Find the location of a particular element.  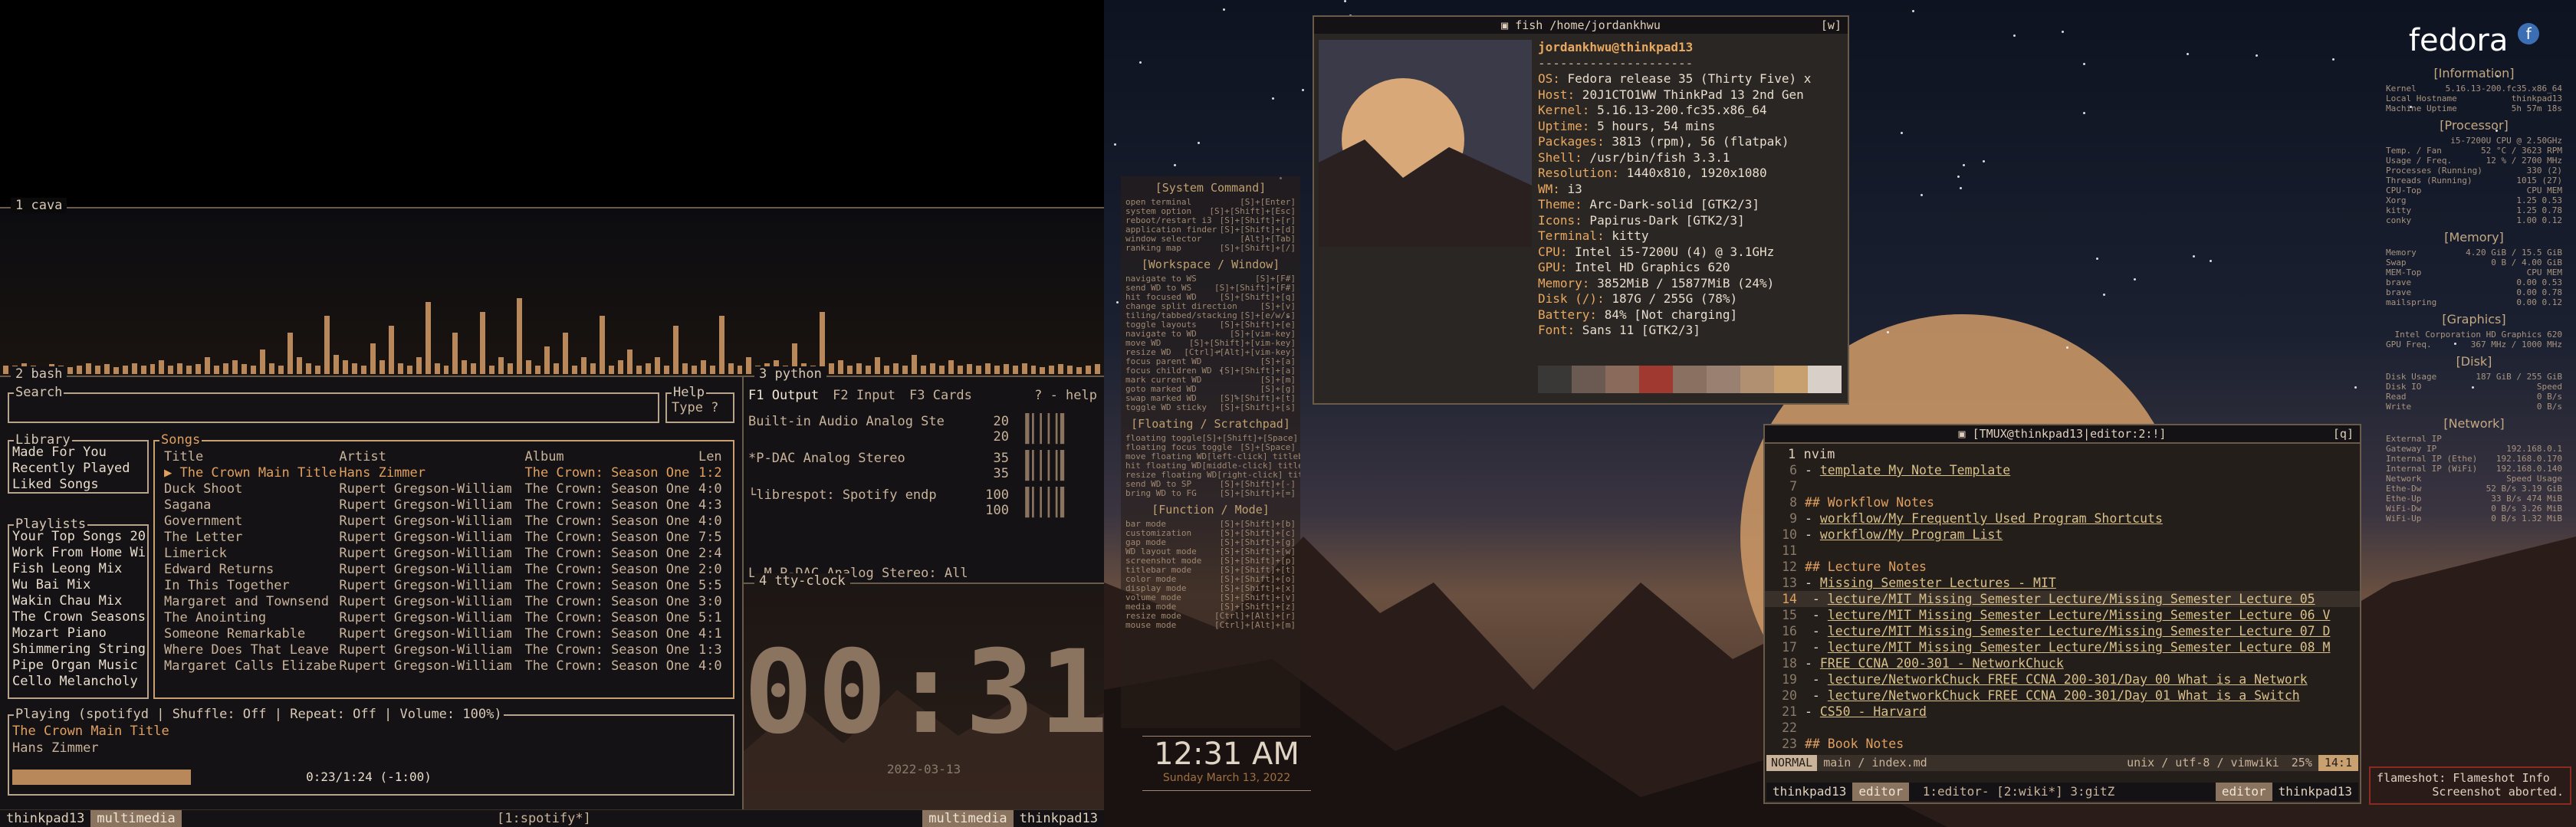

nvim-line: 13- Missing Semester Lectures - MIT is located at coordinates (2063, 583).